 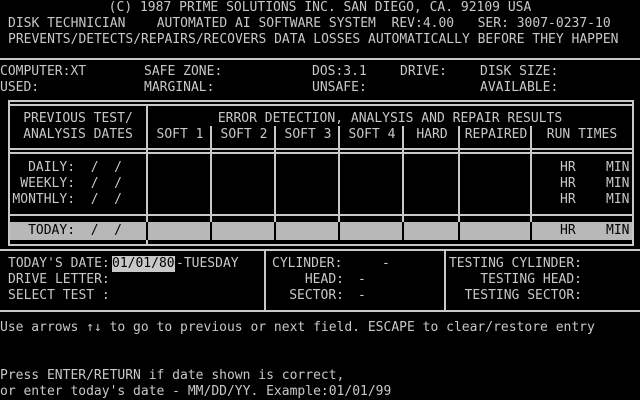 What do you see at coordinates (321, 105) in the screenshot?
I see `table-top-border-inner` at bounding box center [321, 105].